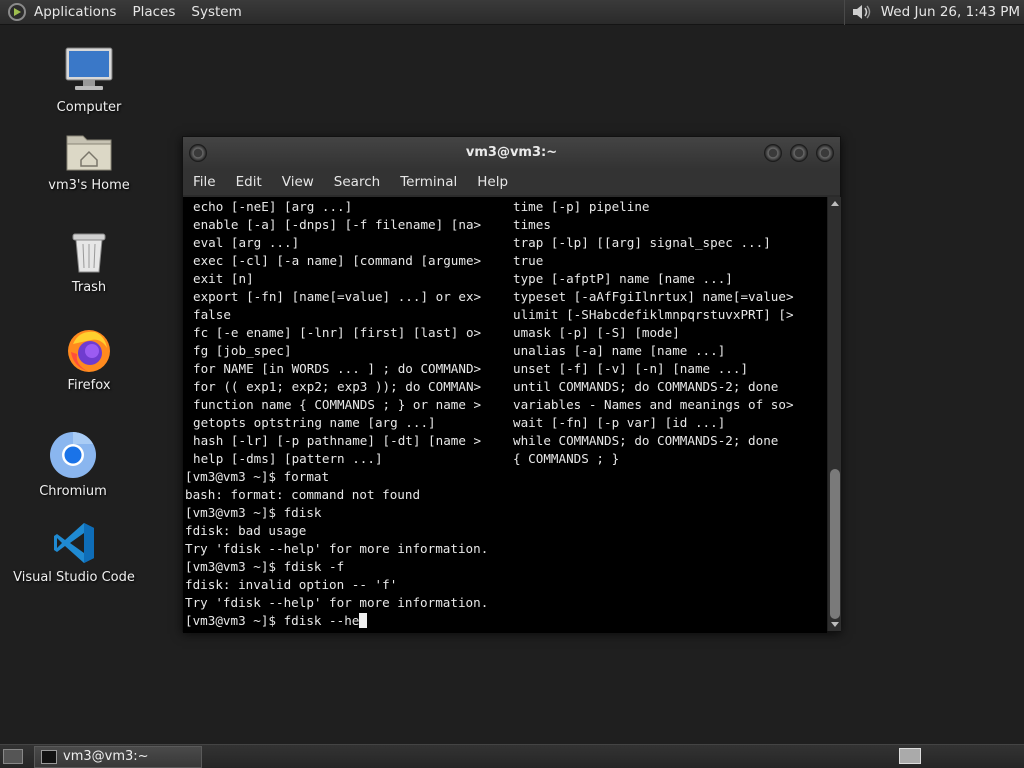  Describe the element at coordinates (799, 153) in the screenshot. I see `maximize-icon` at that location.